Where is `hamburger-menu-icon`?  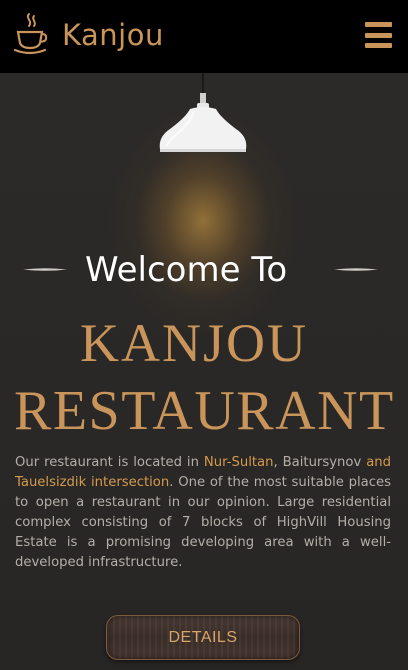 hamburger-menu-icon is located at coordinates (378, 35).